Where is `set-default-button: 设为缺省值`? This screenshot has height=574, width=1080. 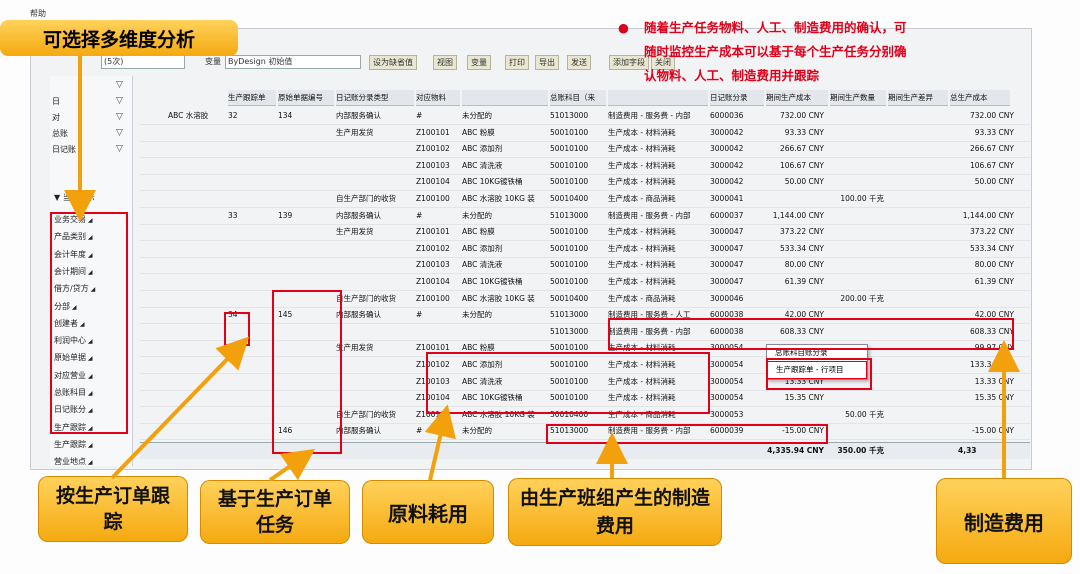
set-default-button: 设为缺省值 is located at coordinates (393, 62).